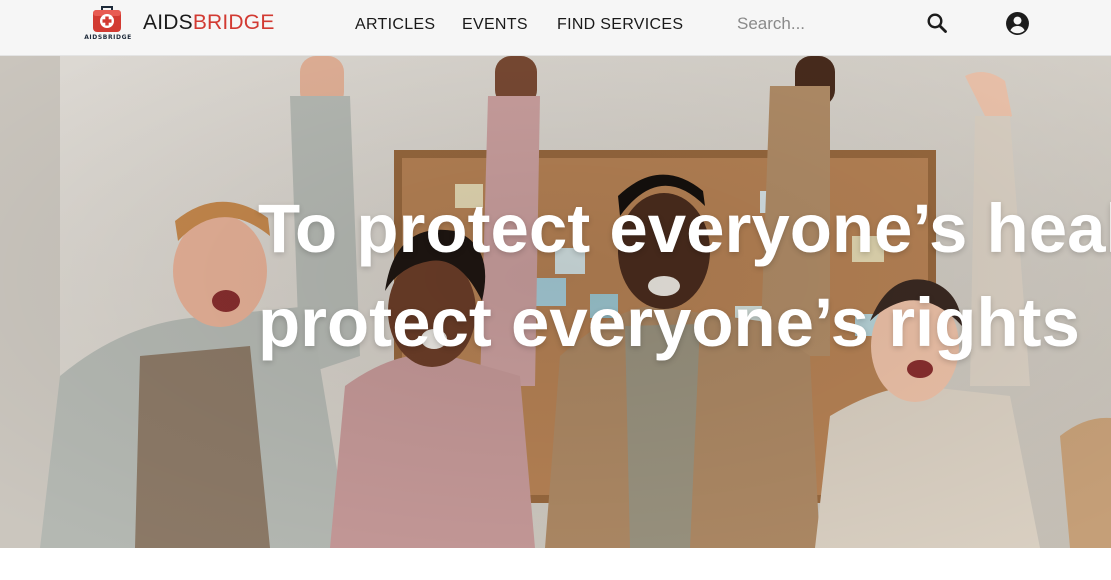  I want to click on search-input, so click(820, 24).